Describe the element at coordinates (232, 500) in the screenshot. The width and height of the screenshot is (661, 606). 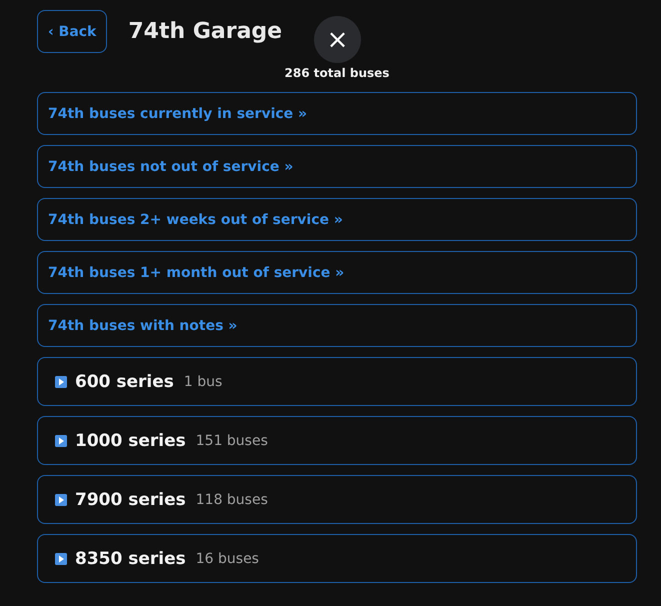
I see `bus-count: 118 buses` at that location.